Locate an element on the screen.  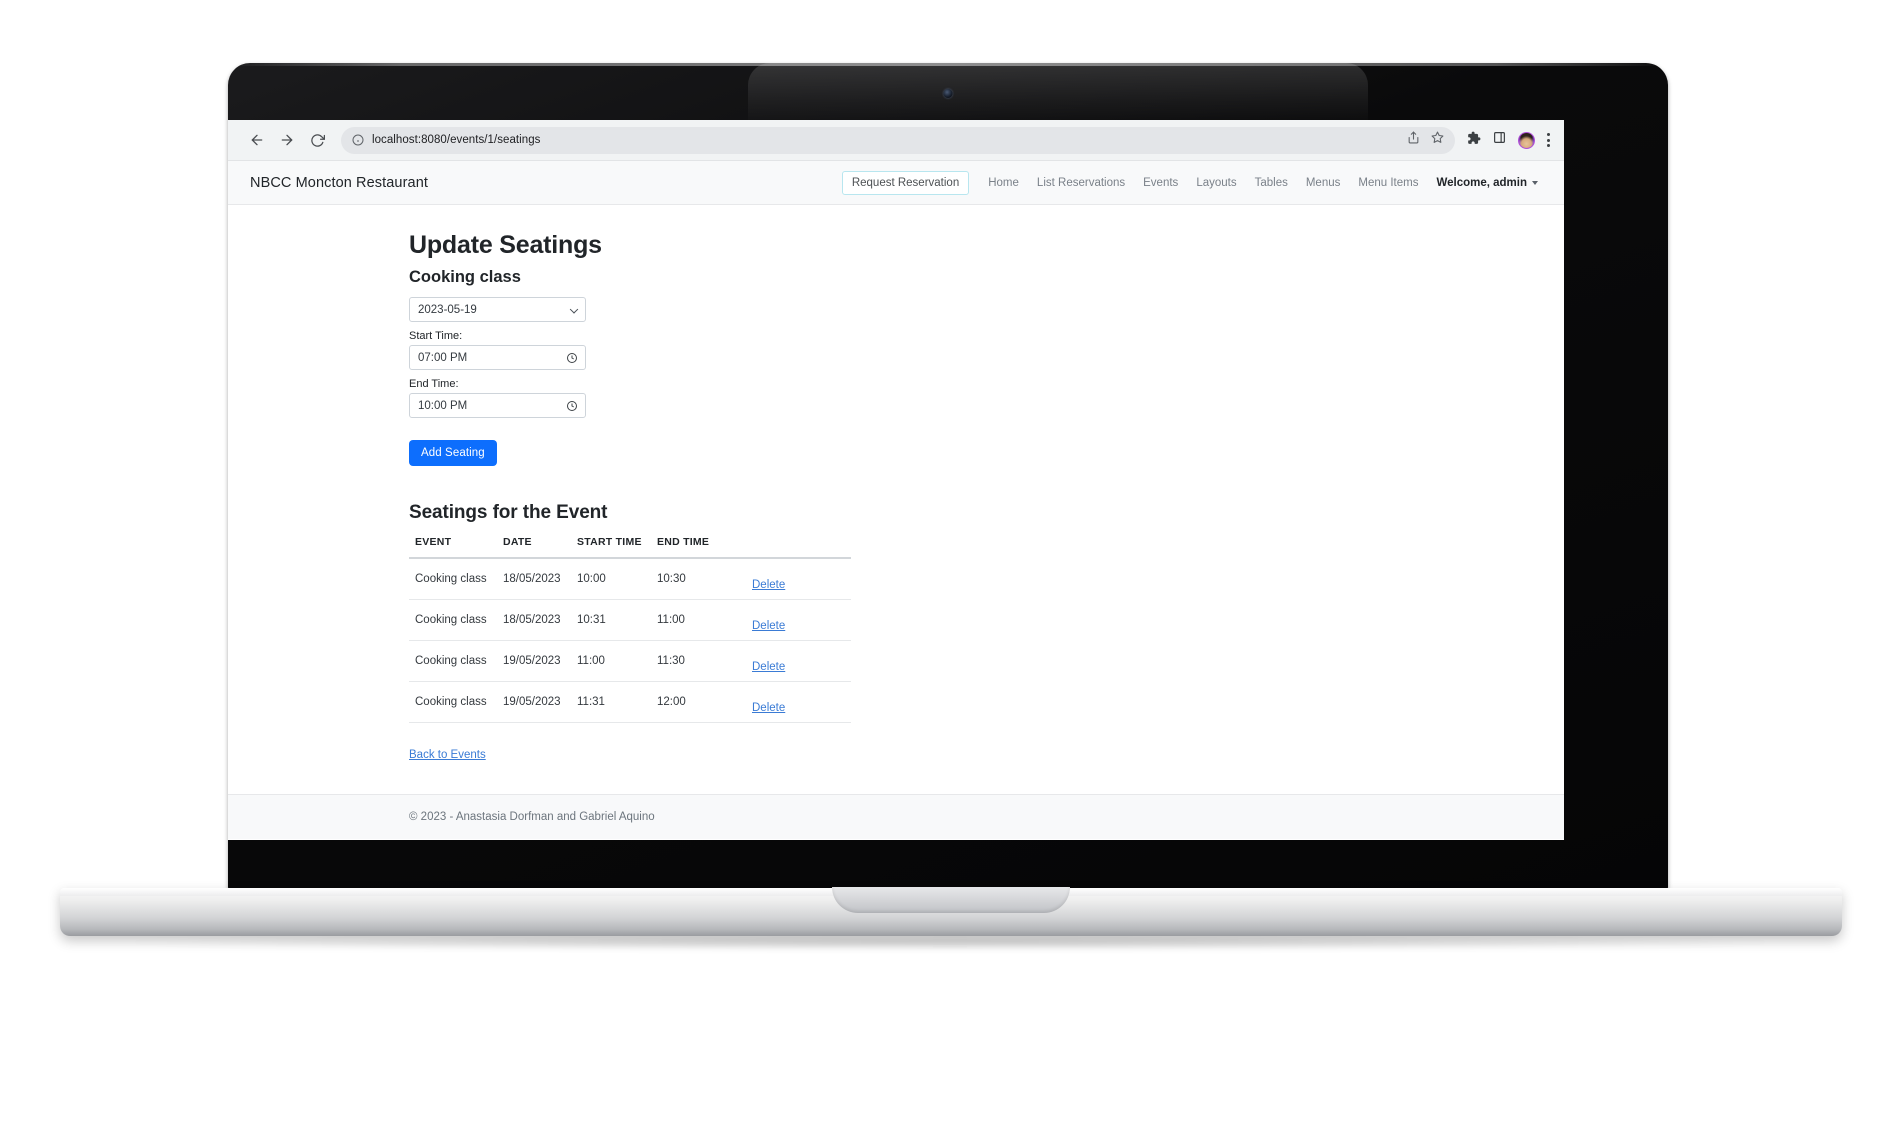
user-menu-label: Welcome, admin is located at coordinates (1481, 182).